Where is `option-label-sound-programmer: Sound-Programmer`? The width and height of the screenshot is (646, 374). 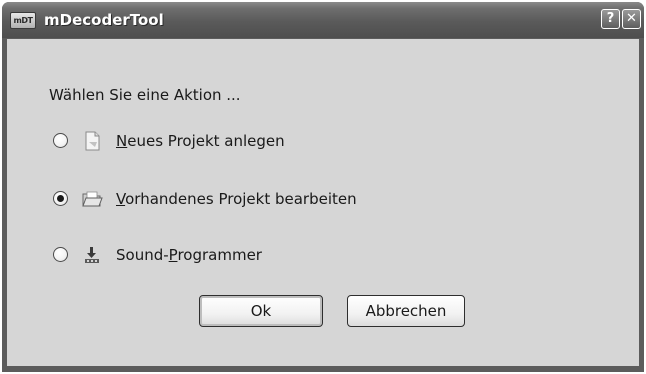 option-label-sound-programmer: Sound-Programmer is located at coordinates (189, 255).